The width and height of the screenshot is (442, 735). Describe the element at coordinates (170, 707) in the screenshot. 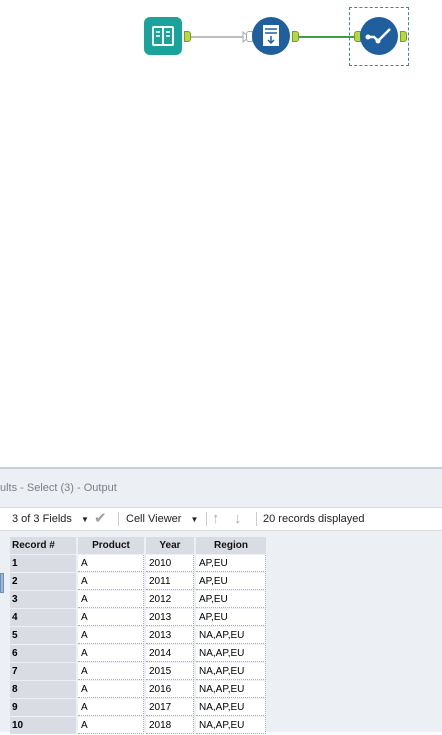

I see `year-cell: 2017` at that location.